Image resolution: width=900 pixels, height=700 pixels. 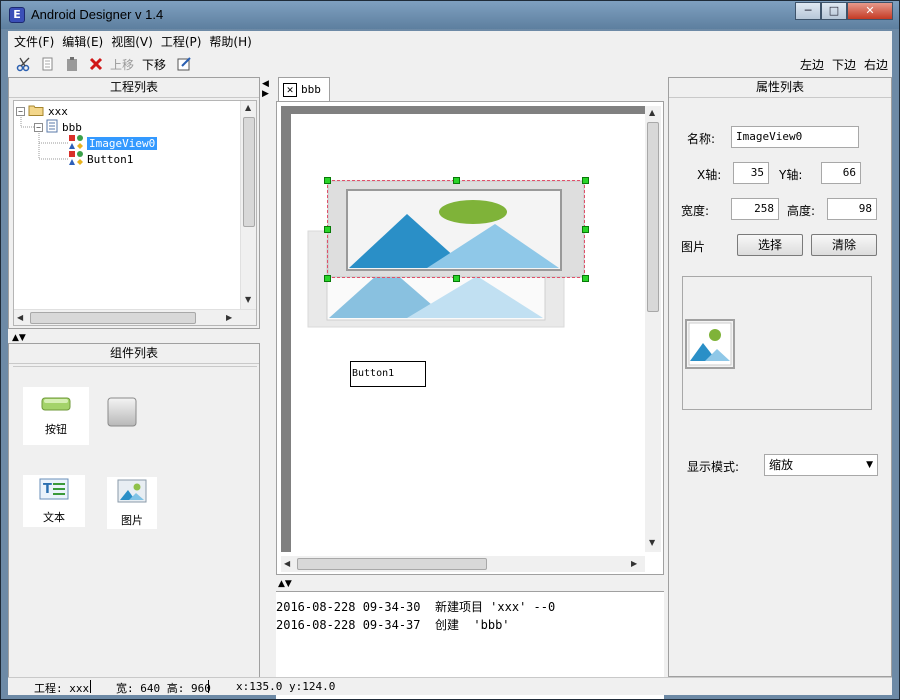 I want to click on move-up-button: 上移, so click(x=122, y=64).